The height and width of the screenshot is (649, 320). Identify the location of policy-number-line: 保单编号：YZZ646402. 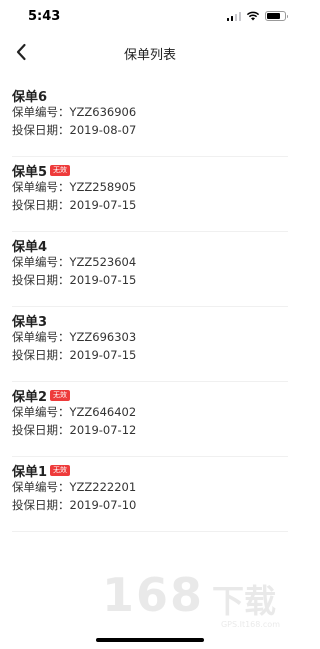
(74, 412).